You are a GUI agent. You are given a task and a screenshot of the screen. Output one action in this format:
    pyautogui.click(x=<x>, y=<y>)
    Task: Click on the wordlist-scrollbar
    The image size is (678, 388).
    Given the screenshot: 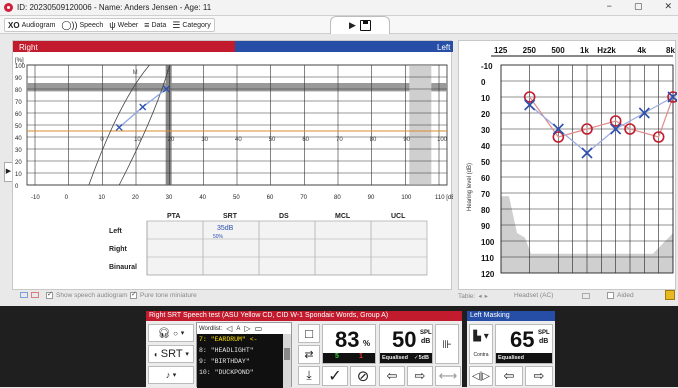 What is the action you would take?
    pyautogui.click(x=287, y=361)
    